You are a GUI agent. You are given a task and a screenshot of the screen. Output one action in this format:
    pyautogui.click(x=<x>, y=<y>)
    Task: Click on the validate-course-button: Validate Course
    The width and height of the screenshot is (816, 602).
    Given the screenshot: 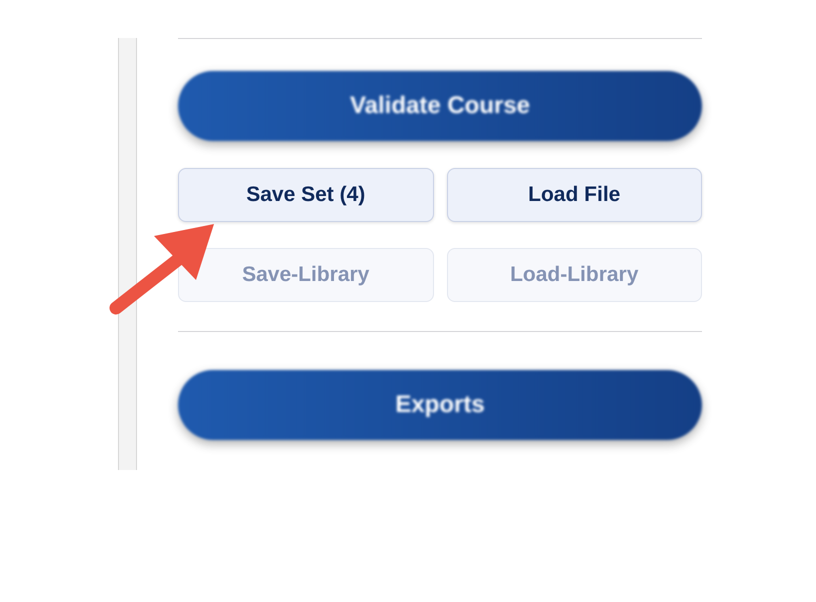 What is the action you would take?
    pyautogui.click(x=440, y=106)
    